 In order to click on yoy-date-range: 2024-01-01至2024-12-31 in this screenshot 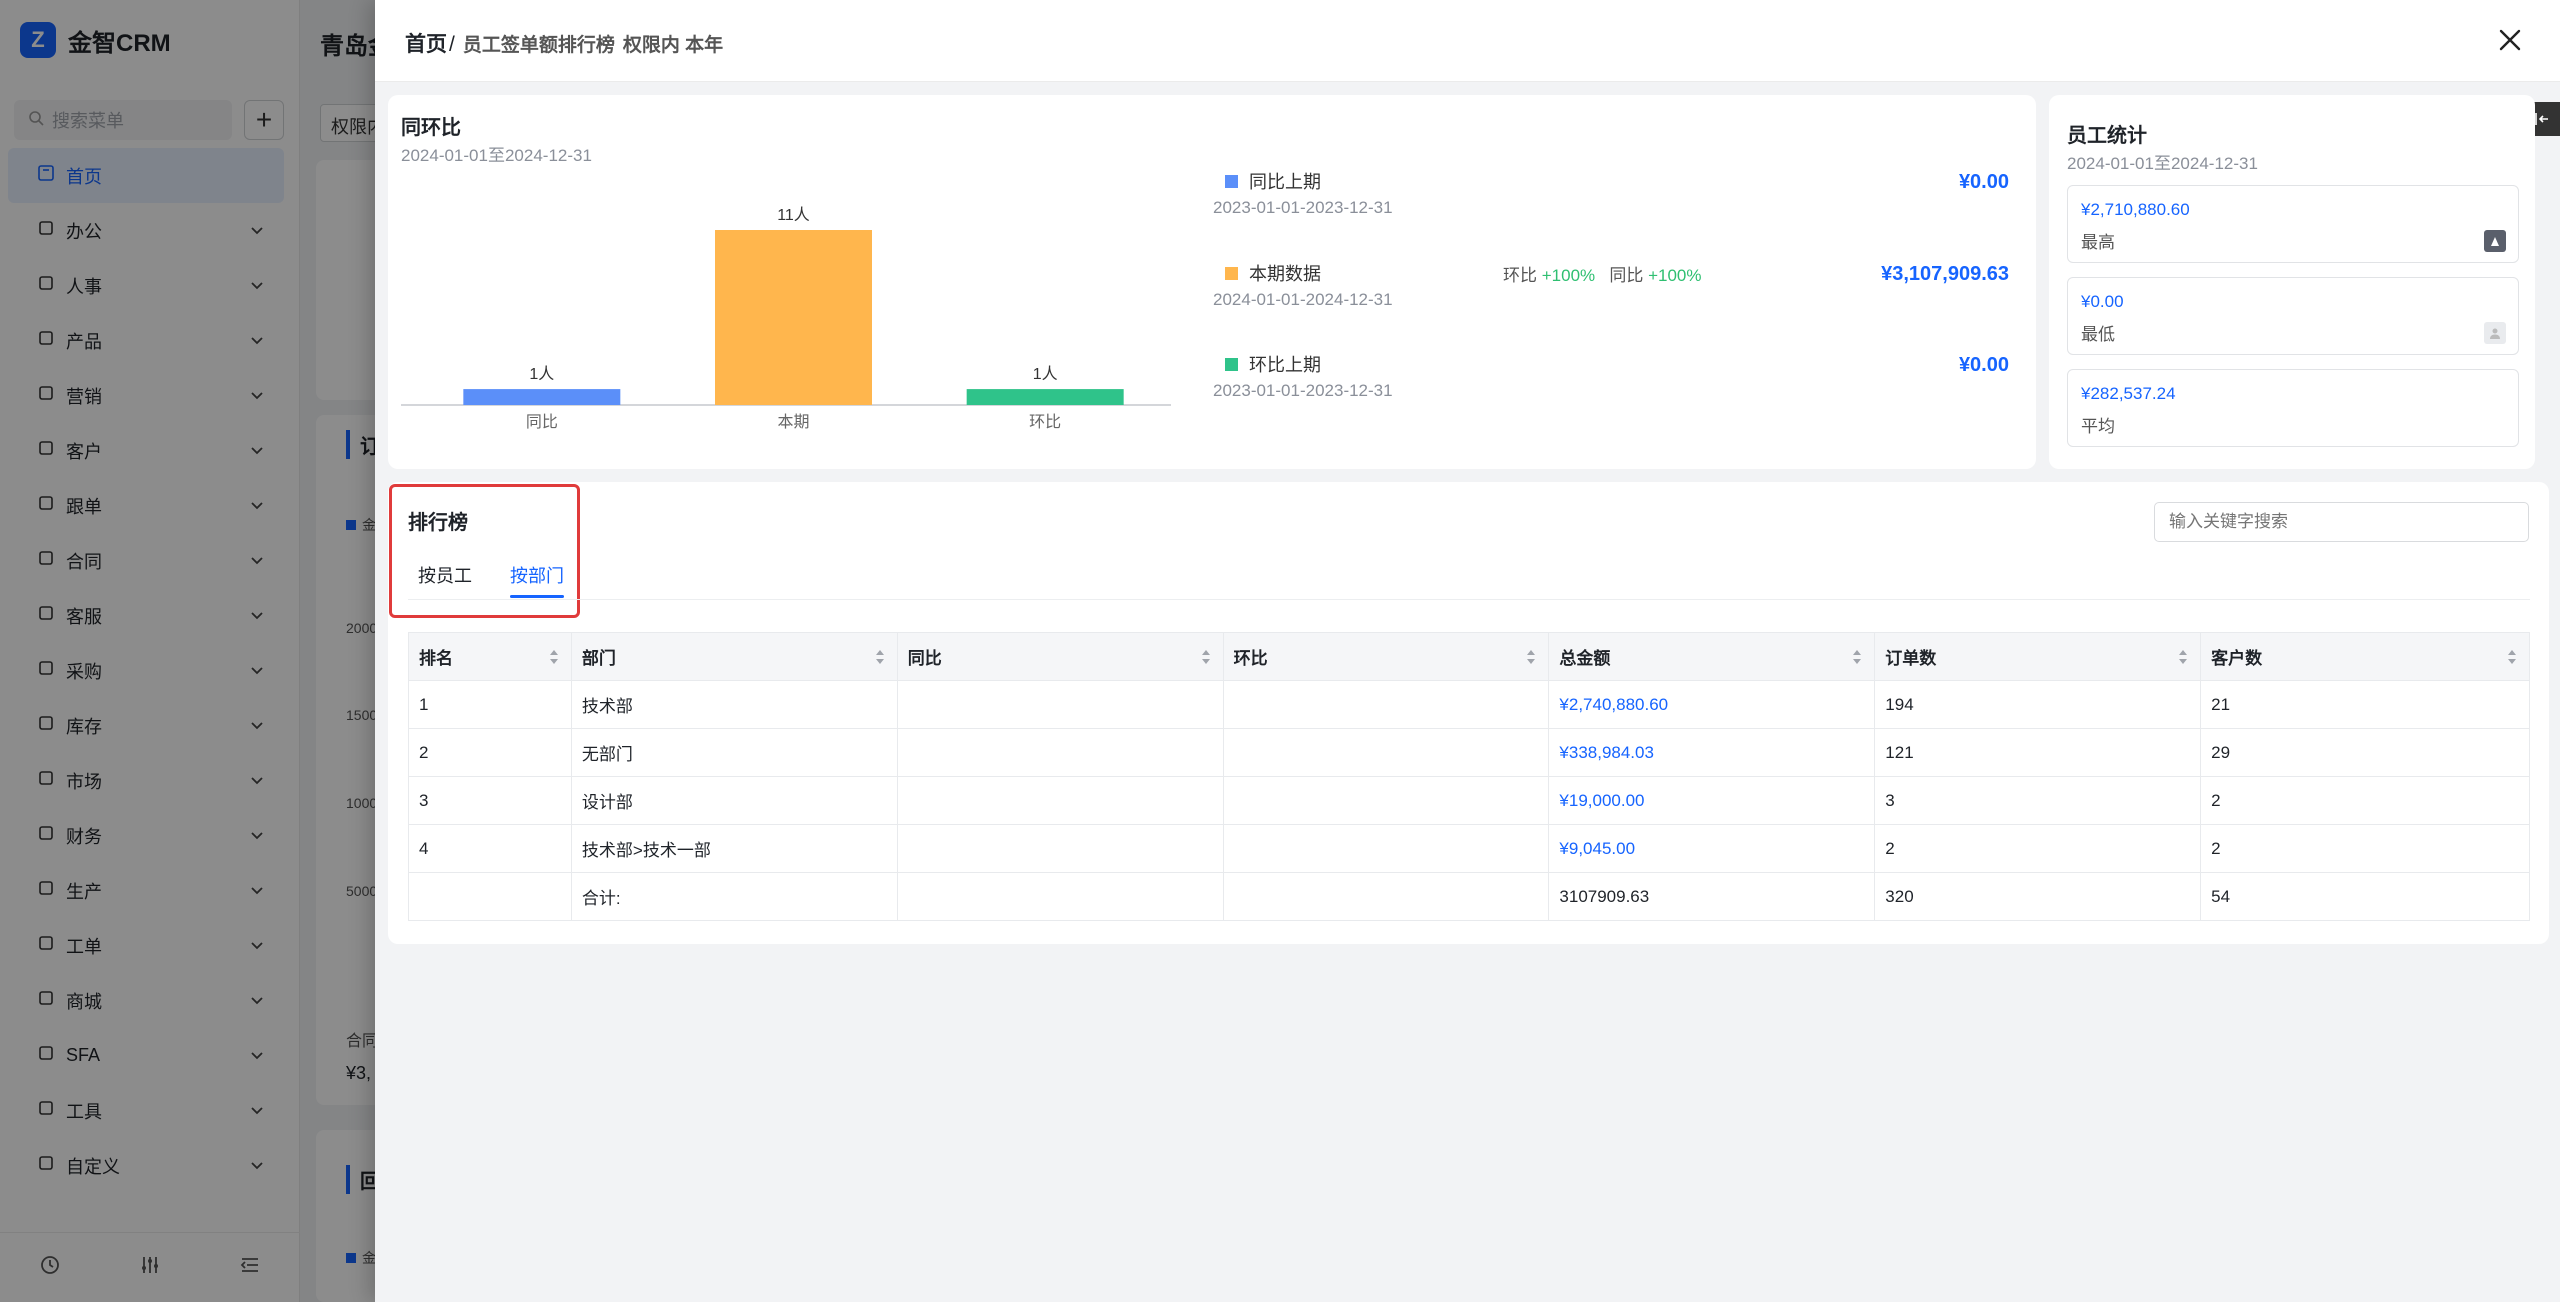, I will do `click(496, 155)`.